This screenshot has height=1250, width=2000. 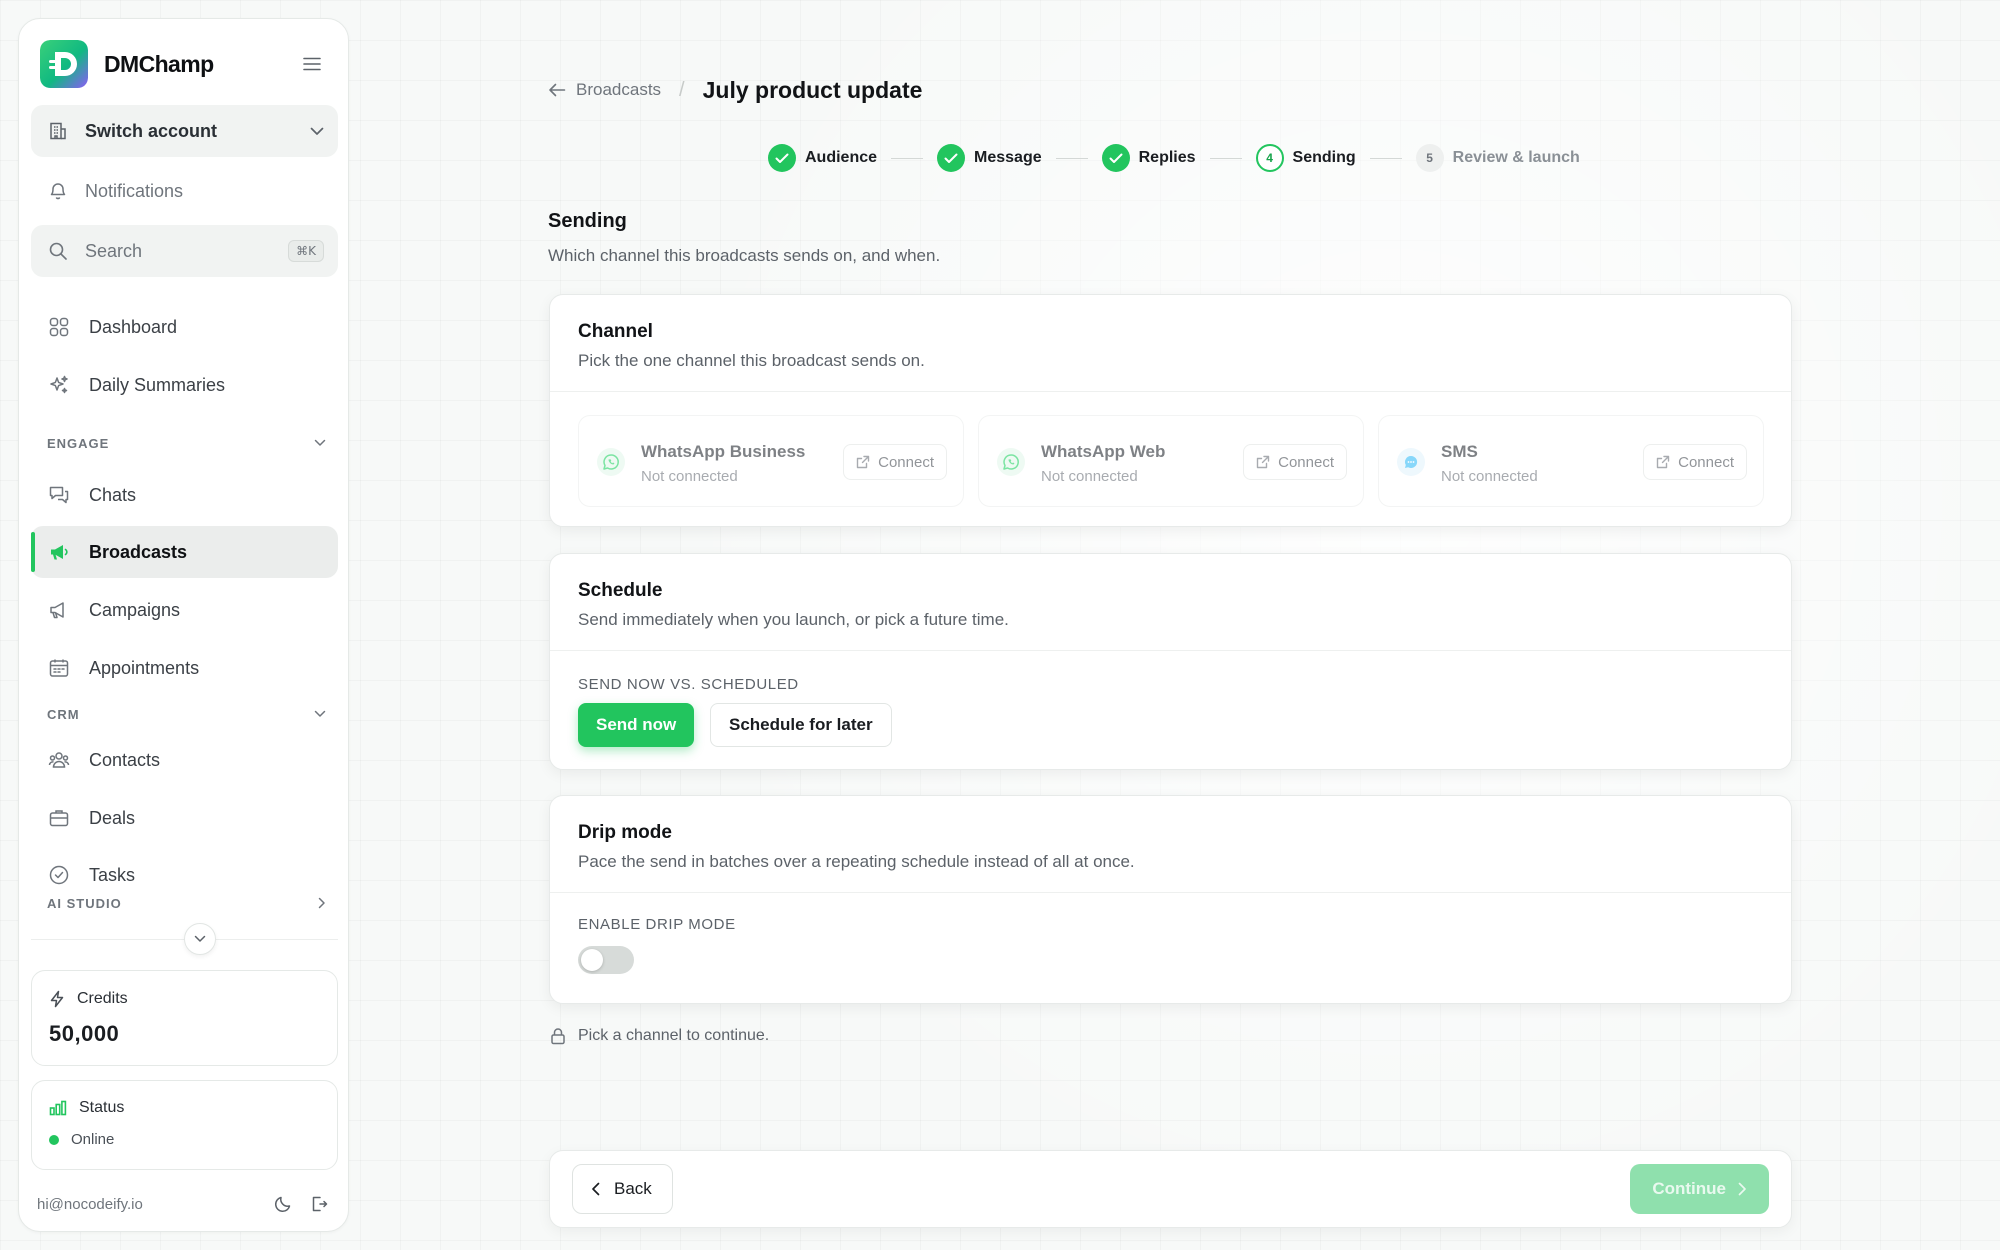 I want to click on moon-icon, so click(x=283, y=1204).